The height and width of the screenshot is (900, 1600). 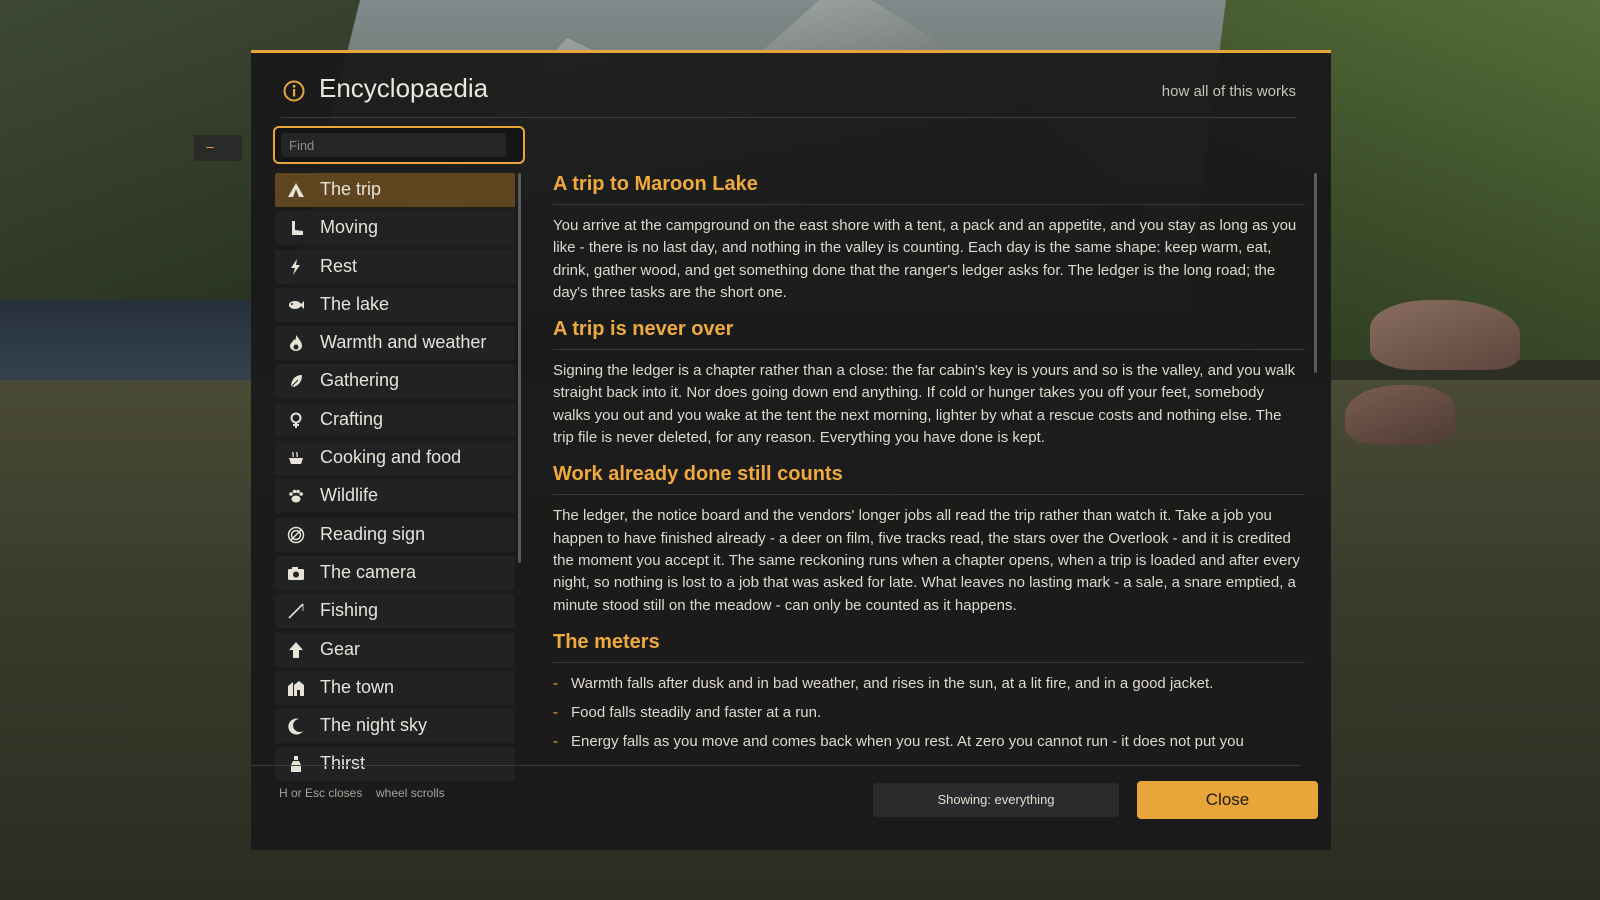 I want to click on scroll-hint: wheel scrolls, so click(x=410, y=793).